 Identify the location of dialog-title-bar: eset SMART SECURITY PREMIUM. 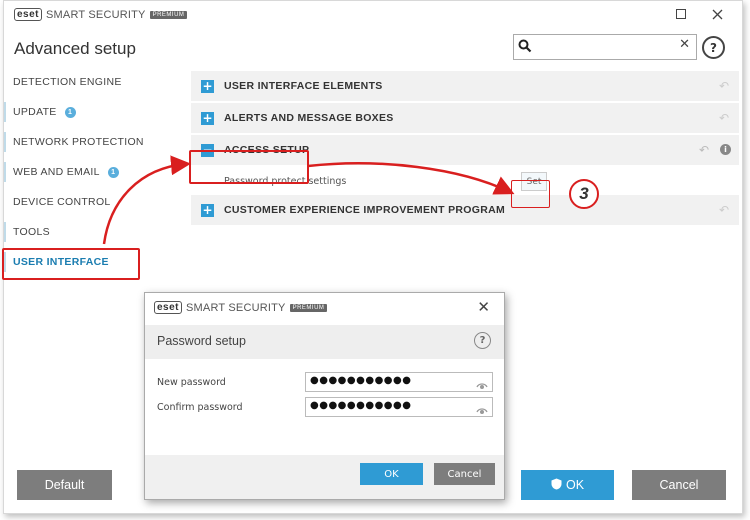
(241, 307).